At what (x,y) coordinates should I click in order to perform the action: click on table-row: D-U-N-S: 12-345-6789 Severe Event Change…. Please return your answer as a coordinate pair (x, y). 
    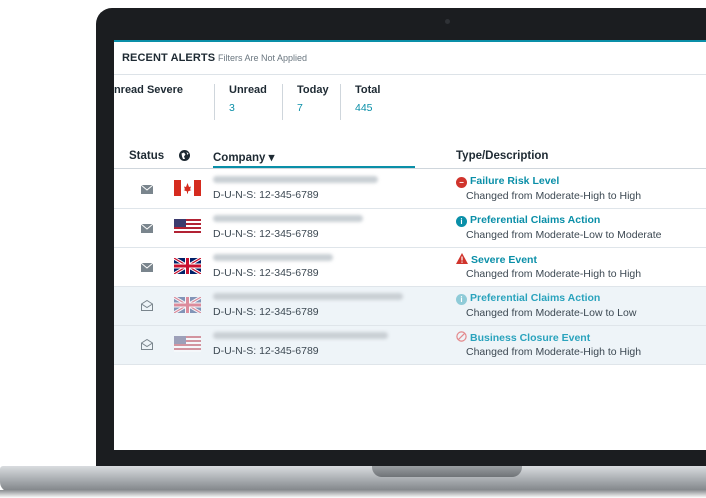
    Looking at the image, I should click on (410, 267).